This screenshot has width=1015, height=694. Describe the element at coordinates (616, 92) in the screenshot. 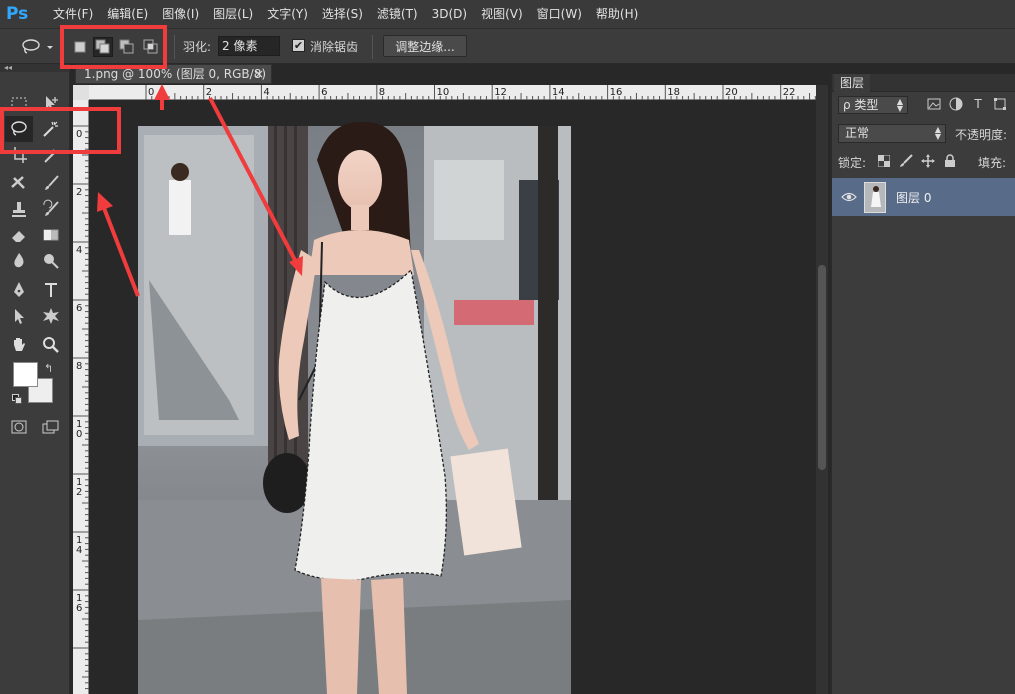

I see `ruler-h-label: 16` at that location.